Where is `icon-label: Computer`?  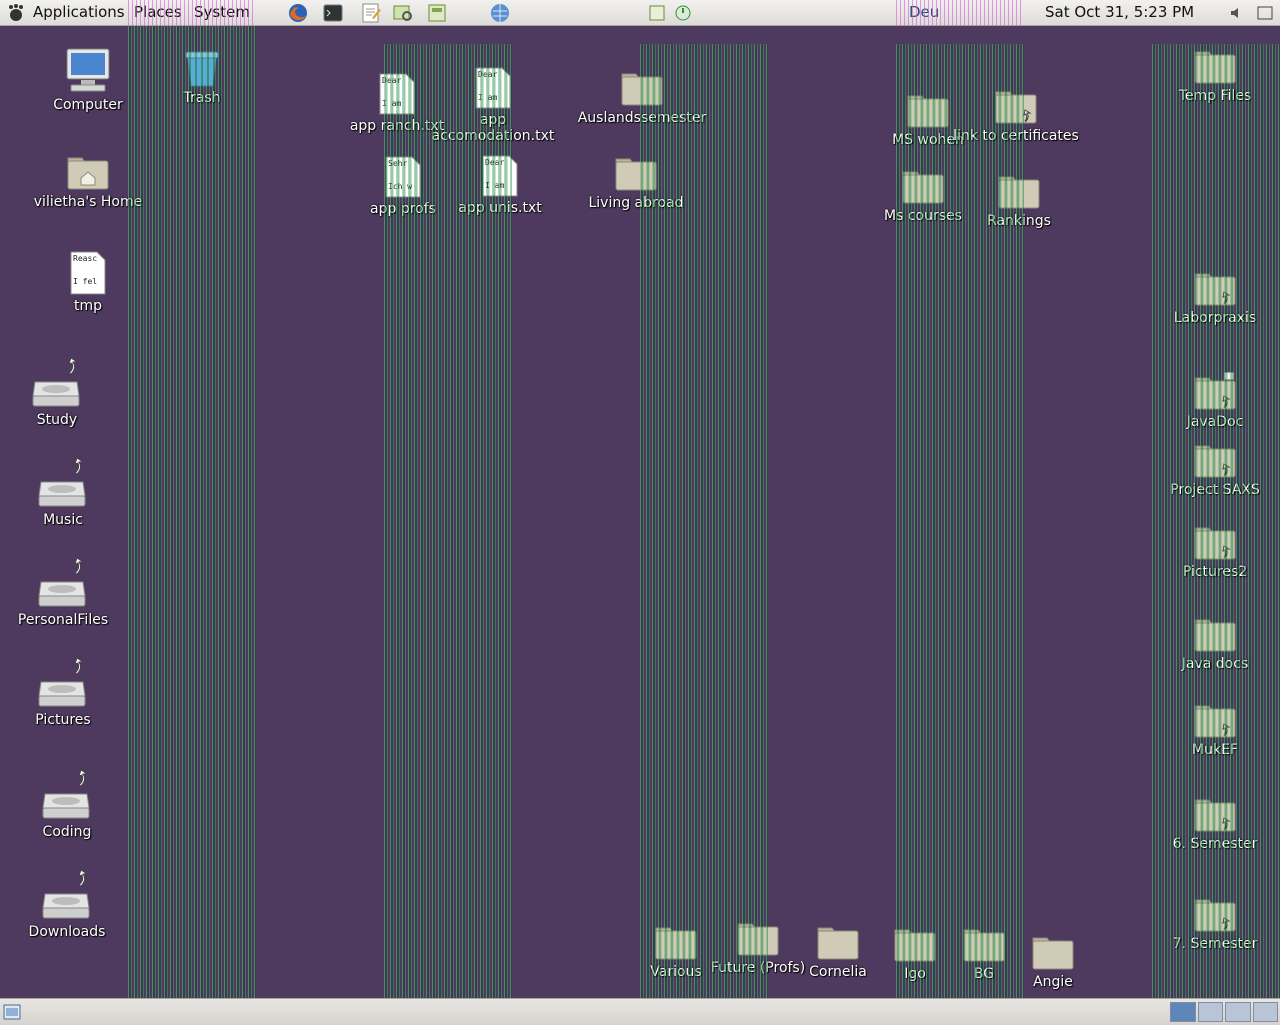
icon-label: Computer is located at coordinates (88, 105).